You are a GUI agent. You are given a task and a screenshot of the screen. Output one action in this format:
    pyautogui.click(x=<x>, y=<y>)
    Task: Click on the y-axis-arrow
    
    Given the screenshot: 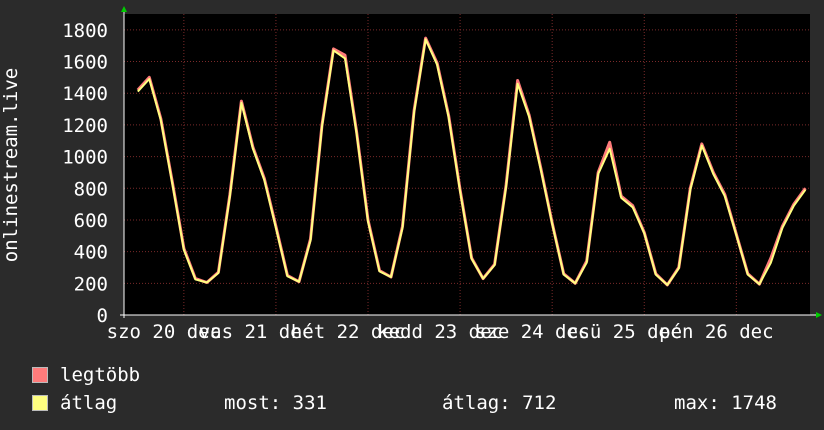 What is the action you would take?
    pyautogui.click(x=124, y=9)
    